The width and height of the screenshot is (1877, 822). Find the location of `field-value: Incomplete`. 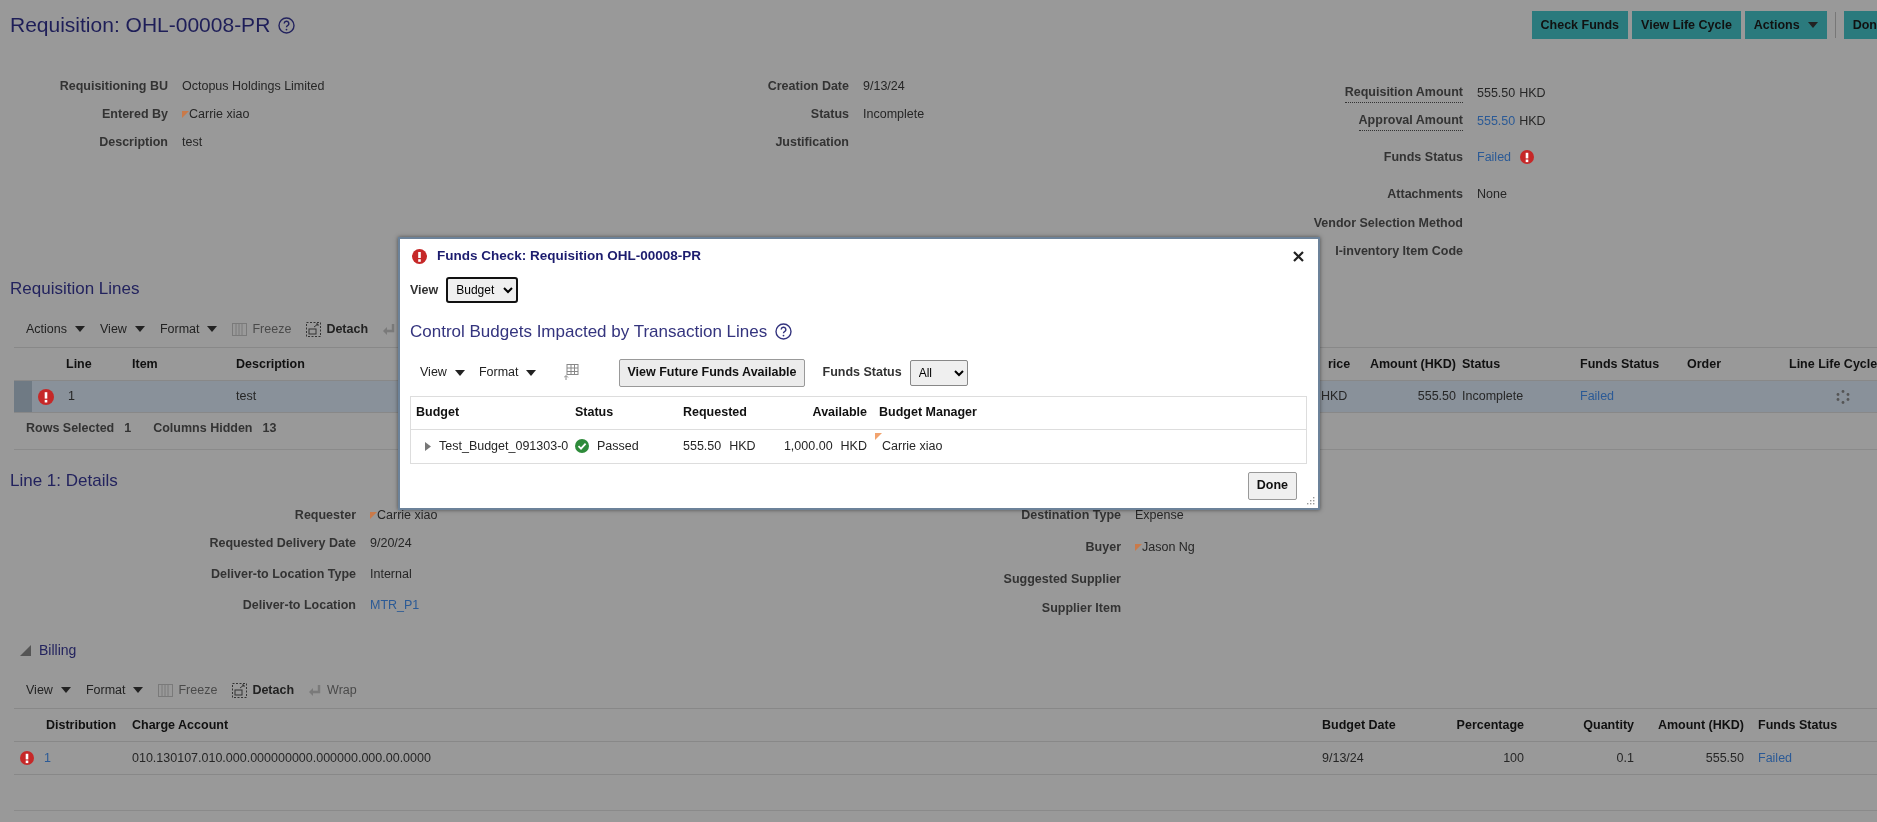

field-value: Incomplete is located at coordinates (894, 114).